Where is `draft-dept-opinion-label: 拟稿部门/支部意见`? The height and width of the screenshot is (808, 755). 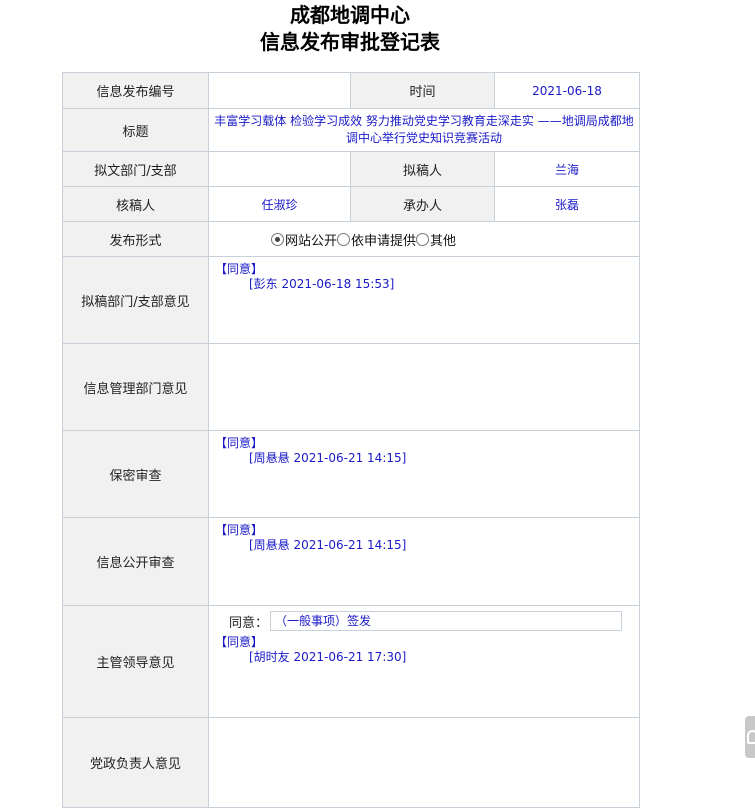
draft-dept-opinion-label: 拟稿部门/支部意见 is located at coordinates (135, 300).